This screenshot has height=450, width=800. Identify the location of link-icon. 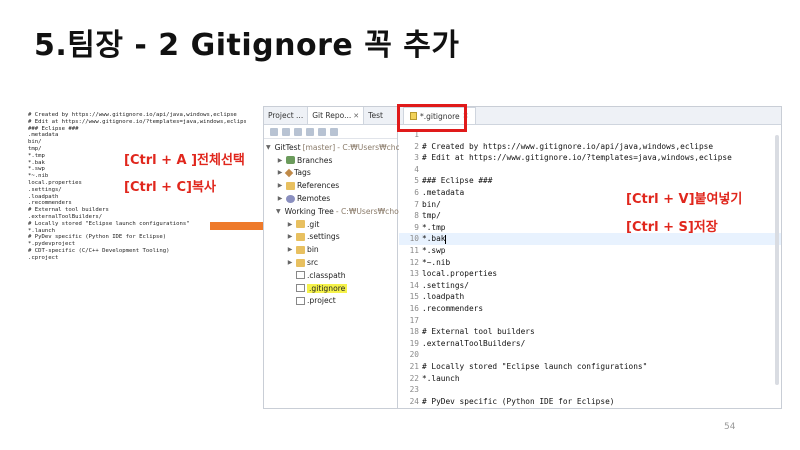
(286, 131).